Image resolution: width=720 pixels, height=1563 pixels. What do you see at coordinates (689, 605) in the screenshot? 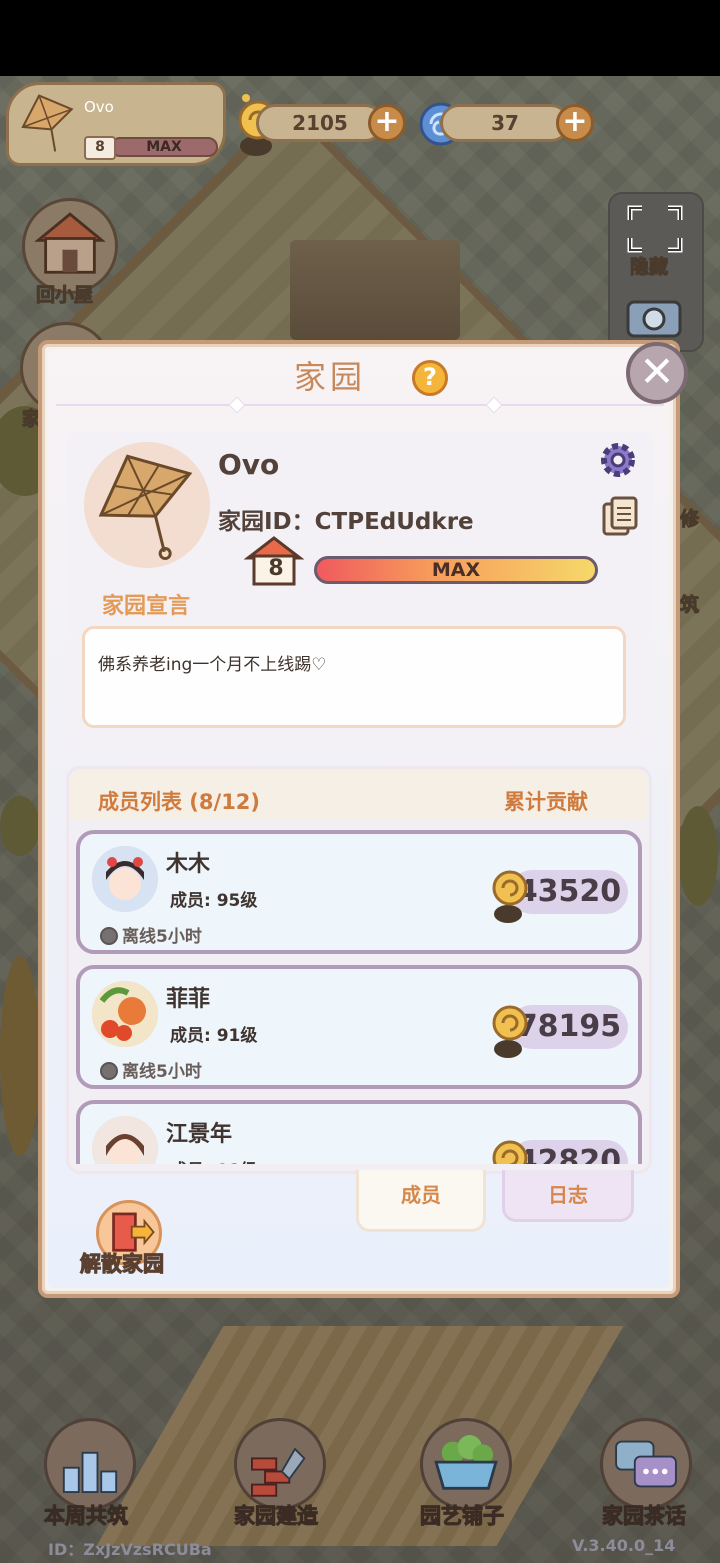
I see `build-label-partial: 筑` at bounding box center [689, 605].